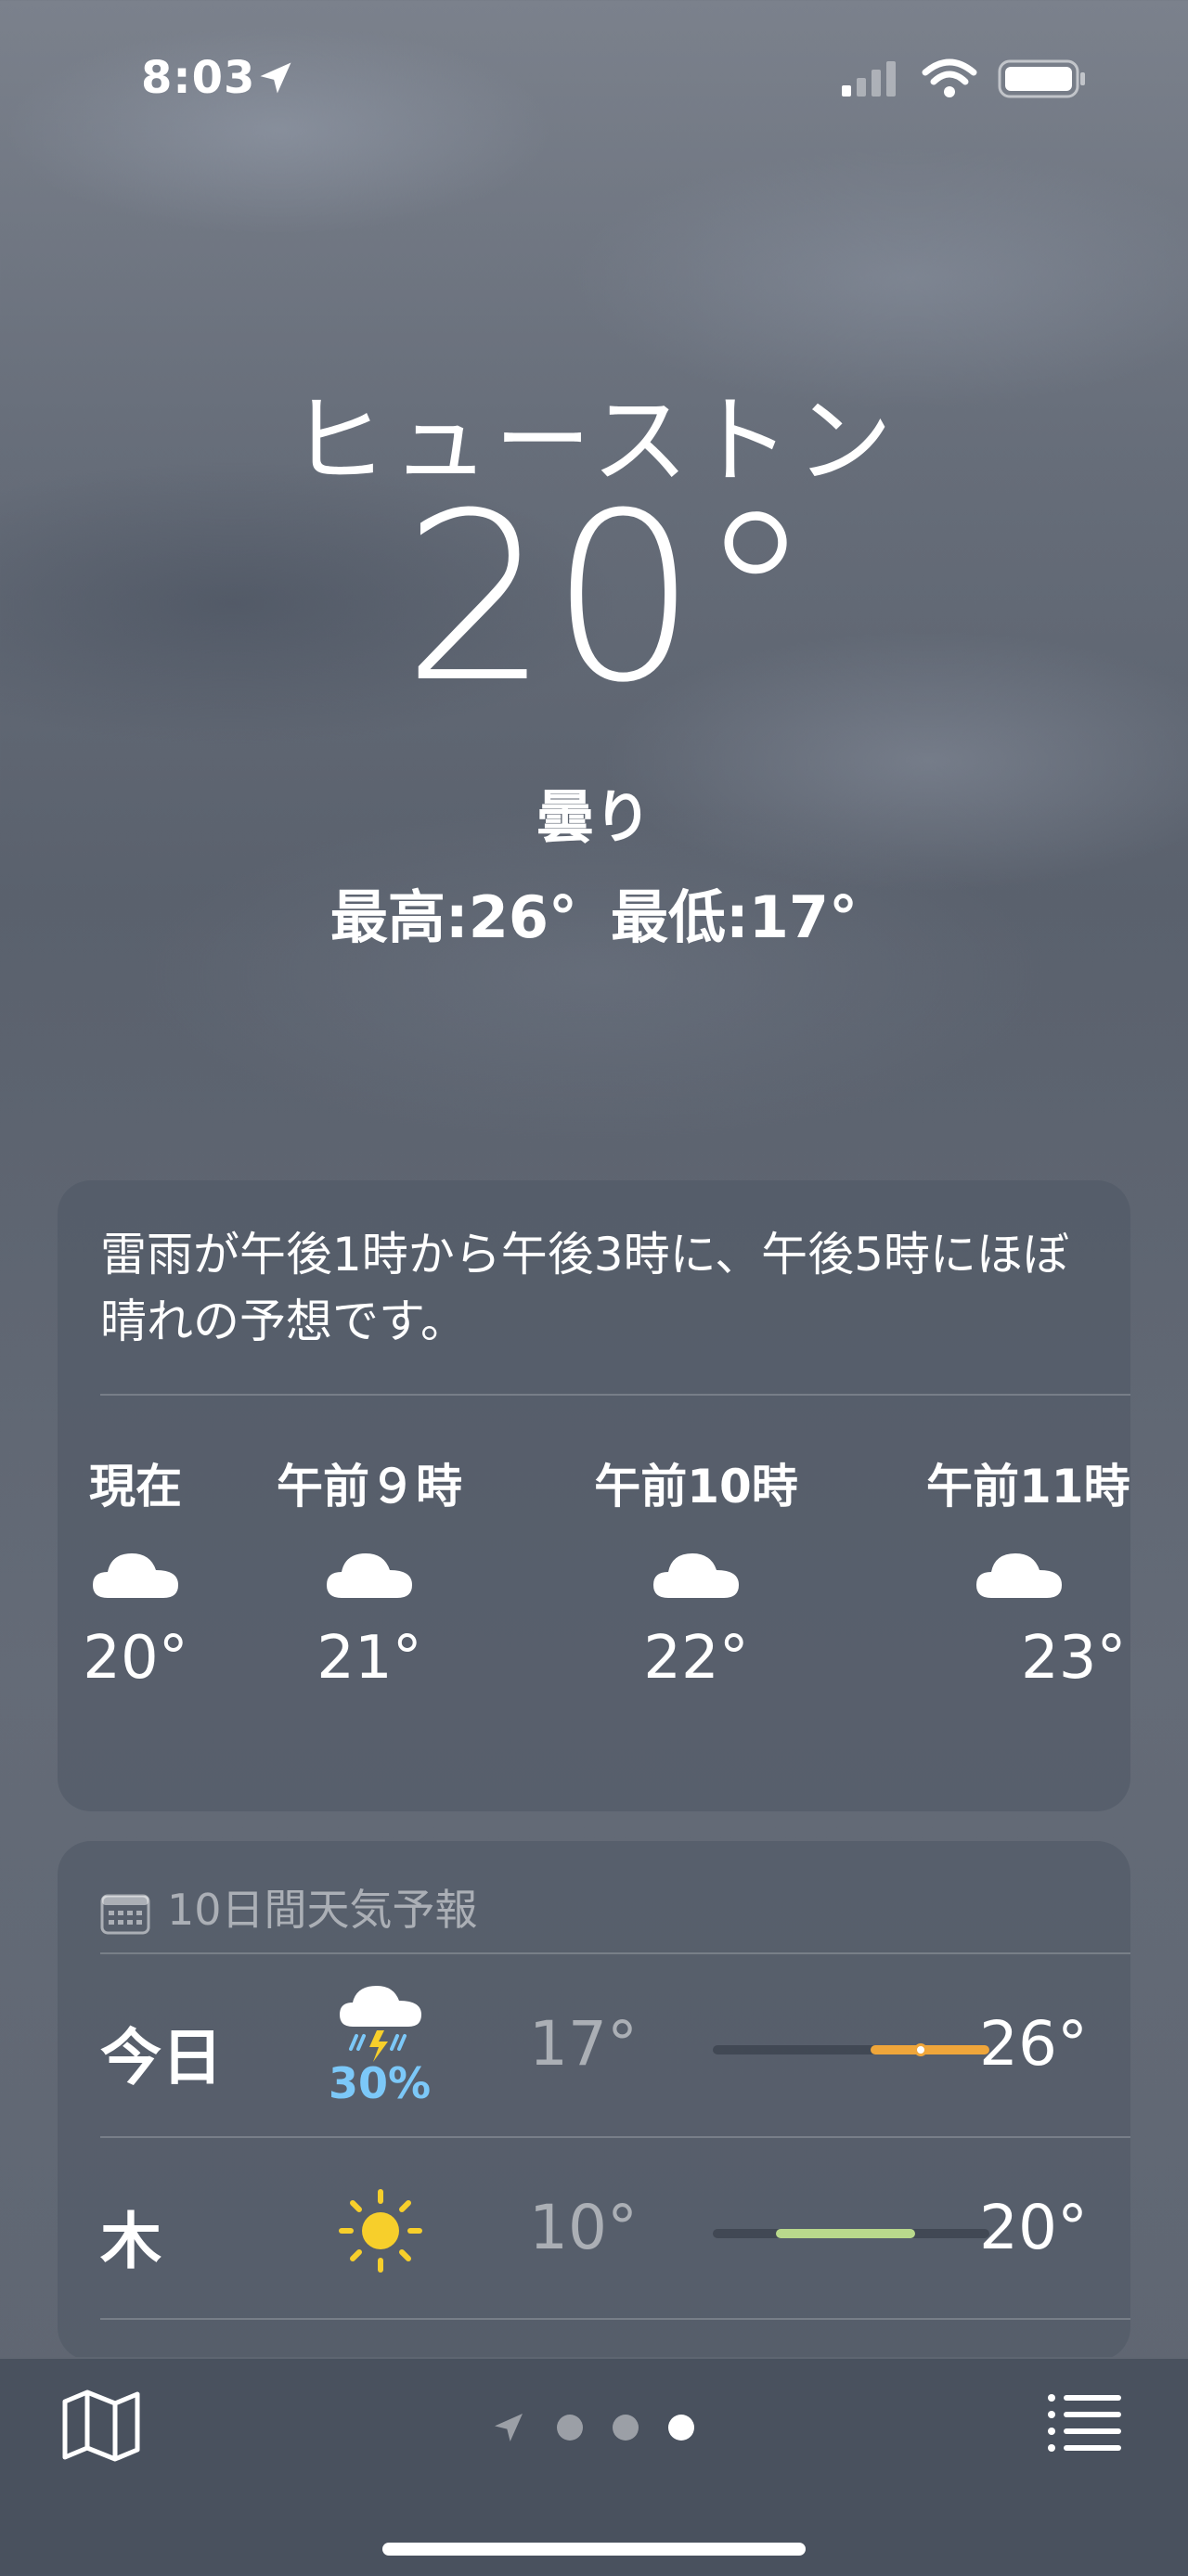  I want to click on low-temp: 最低:17°, so click(735, 917).